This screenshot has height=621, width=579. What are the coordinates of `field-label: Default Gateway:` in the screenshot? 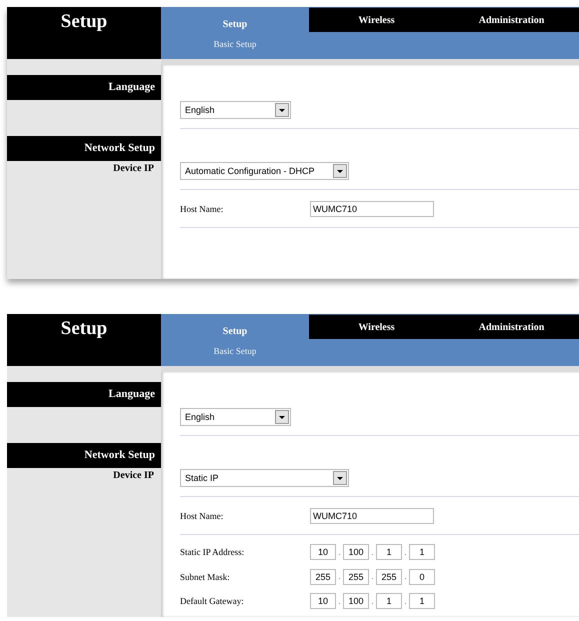 It's located at (212, 601).